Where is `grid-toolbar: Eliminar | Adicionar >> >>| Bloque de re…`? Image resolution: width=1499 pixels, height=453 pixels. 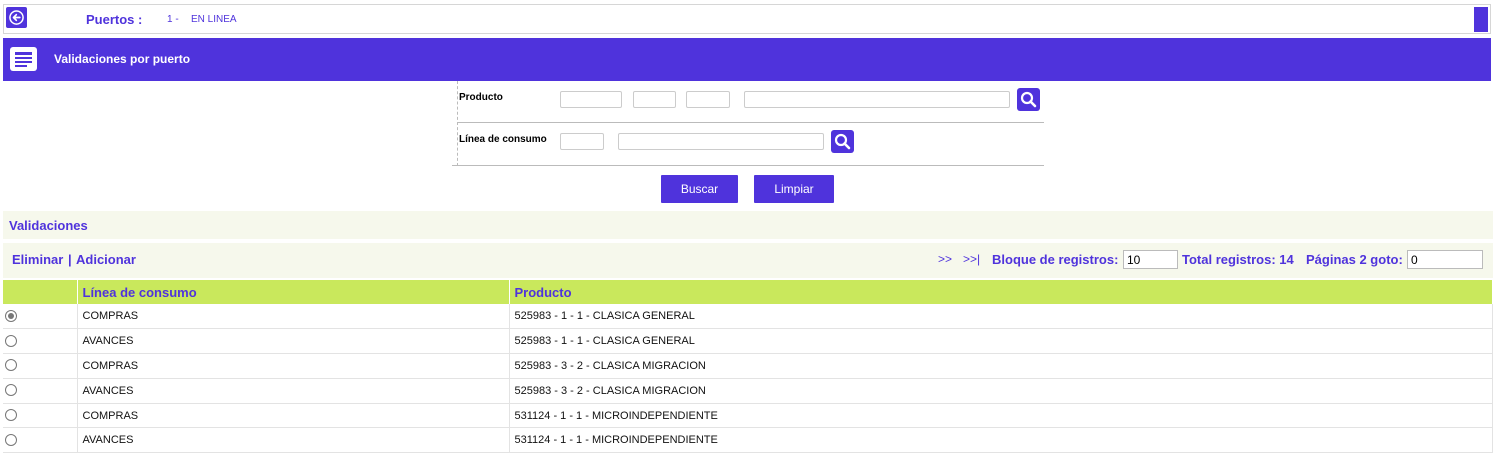
grid-toolbar: Eliminar | Adicionar >> >>| Bloque de re… is located at coordinates (748, 260).